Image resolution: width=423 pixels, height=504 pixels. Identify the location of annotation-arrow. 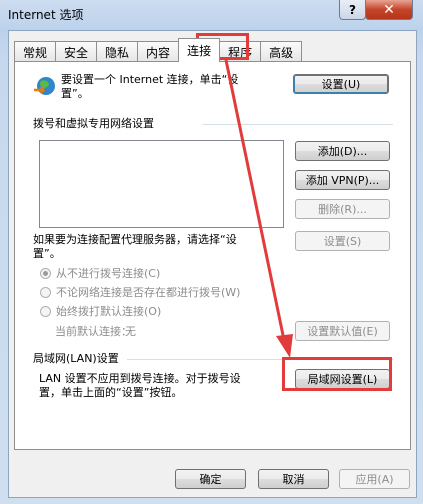
(258, 208).